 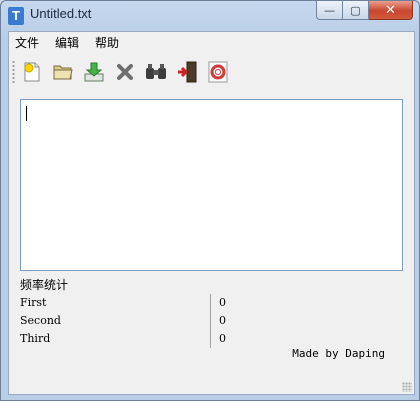 I want to click on delete-button, so click(x=125, y=72).